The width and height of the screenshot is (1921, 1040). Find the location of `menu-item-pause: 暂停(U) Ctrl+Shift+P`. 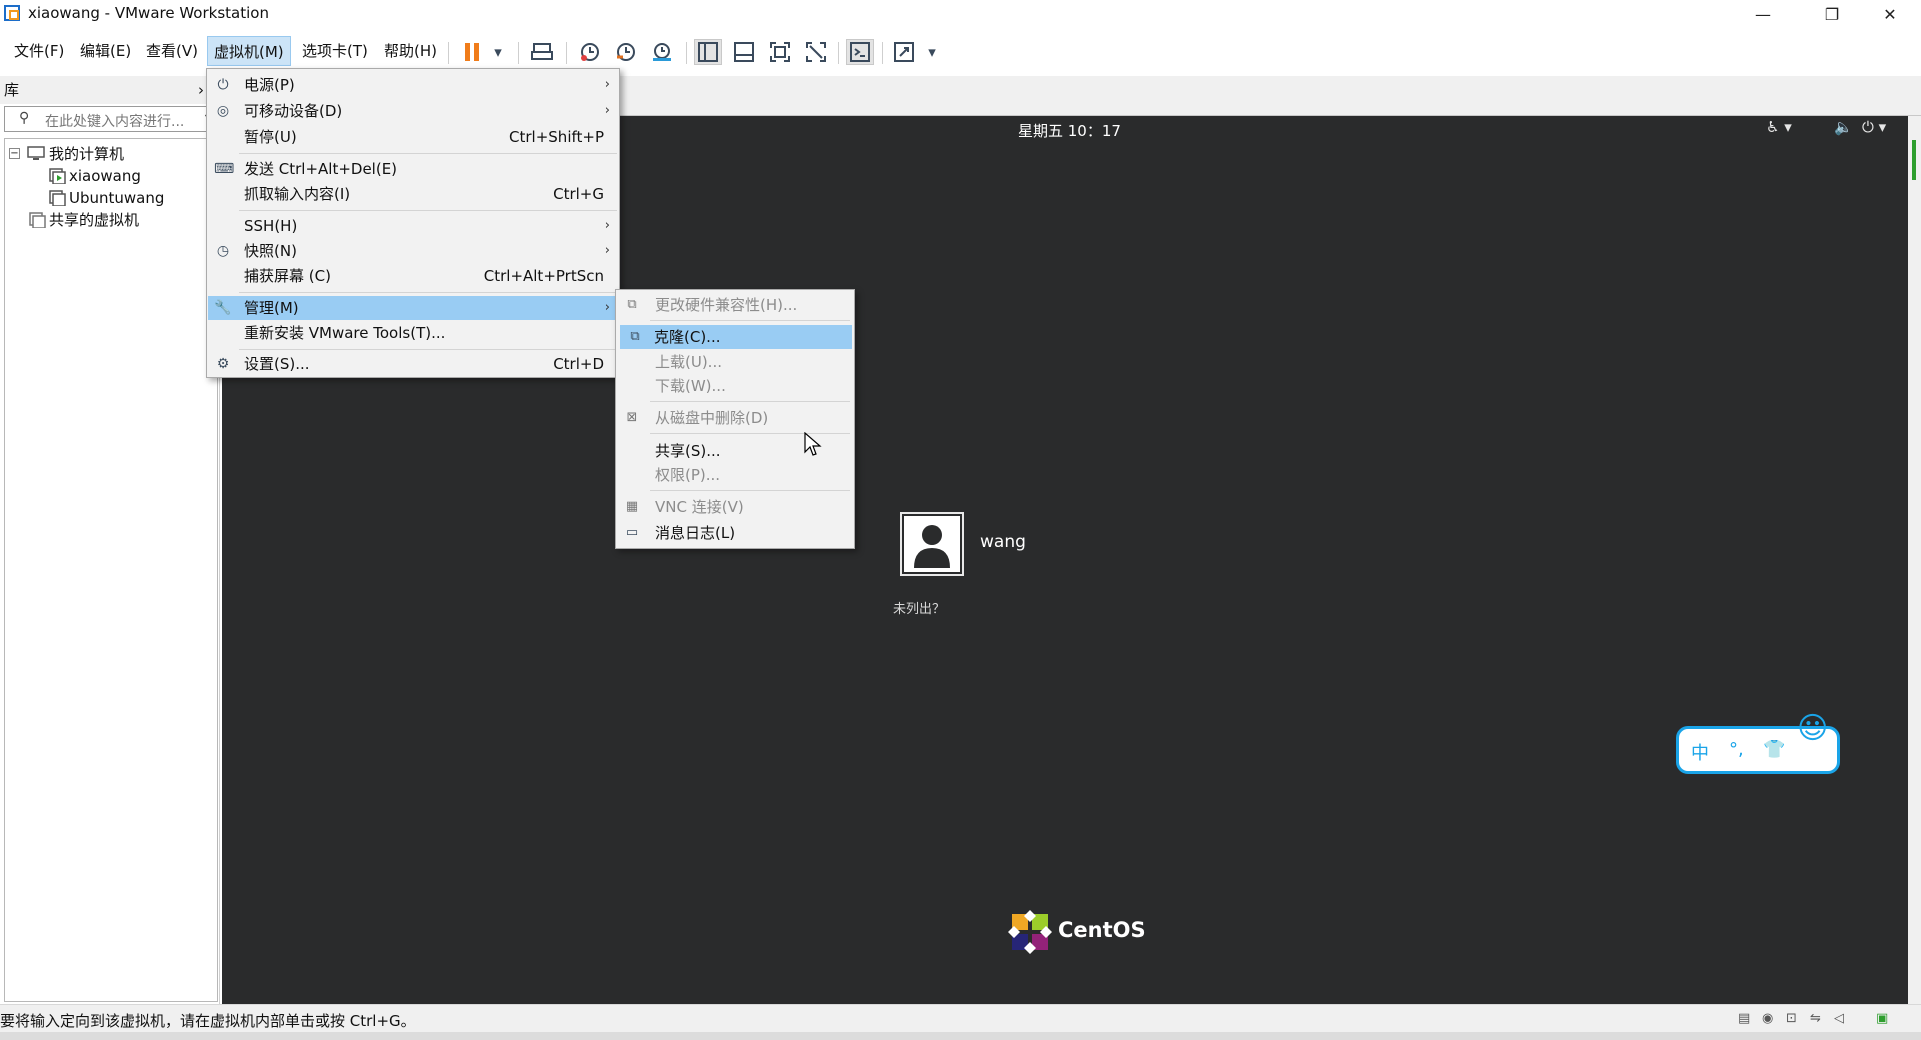

menu-item-pause: 暂停(U) Ctrl+Shift+P is located at coordinates (413, 137).